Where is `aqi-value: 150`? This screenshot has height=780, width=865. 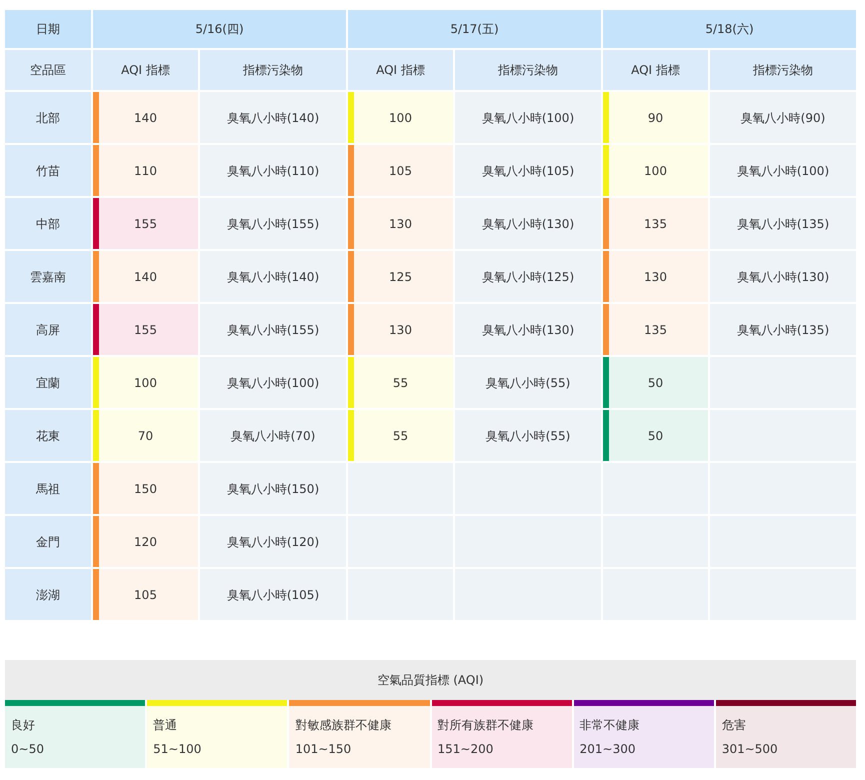
aqi-value: 150 is located at coordinates (145, 489).